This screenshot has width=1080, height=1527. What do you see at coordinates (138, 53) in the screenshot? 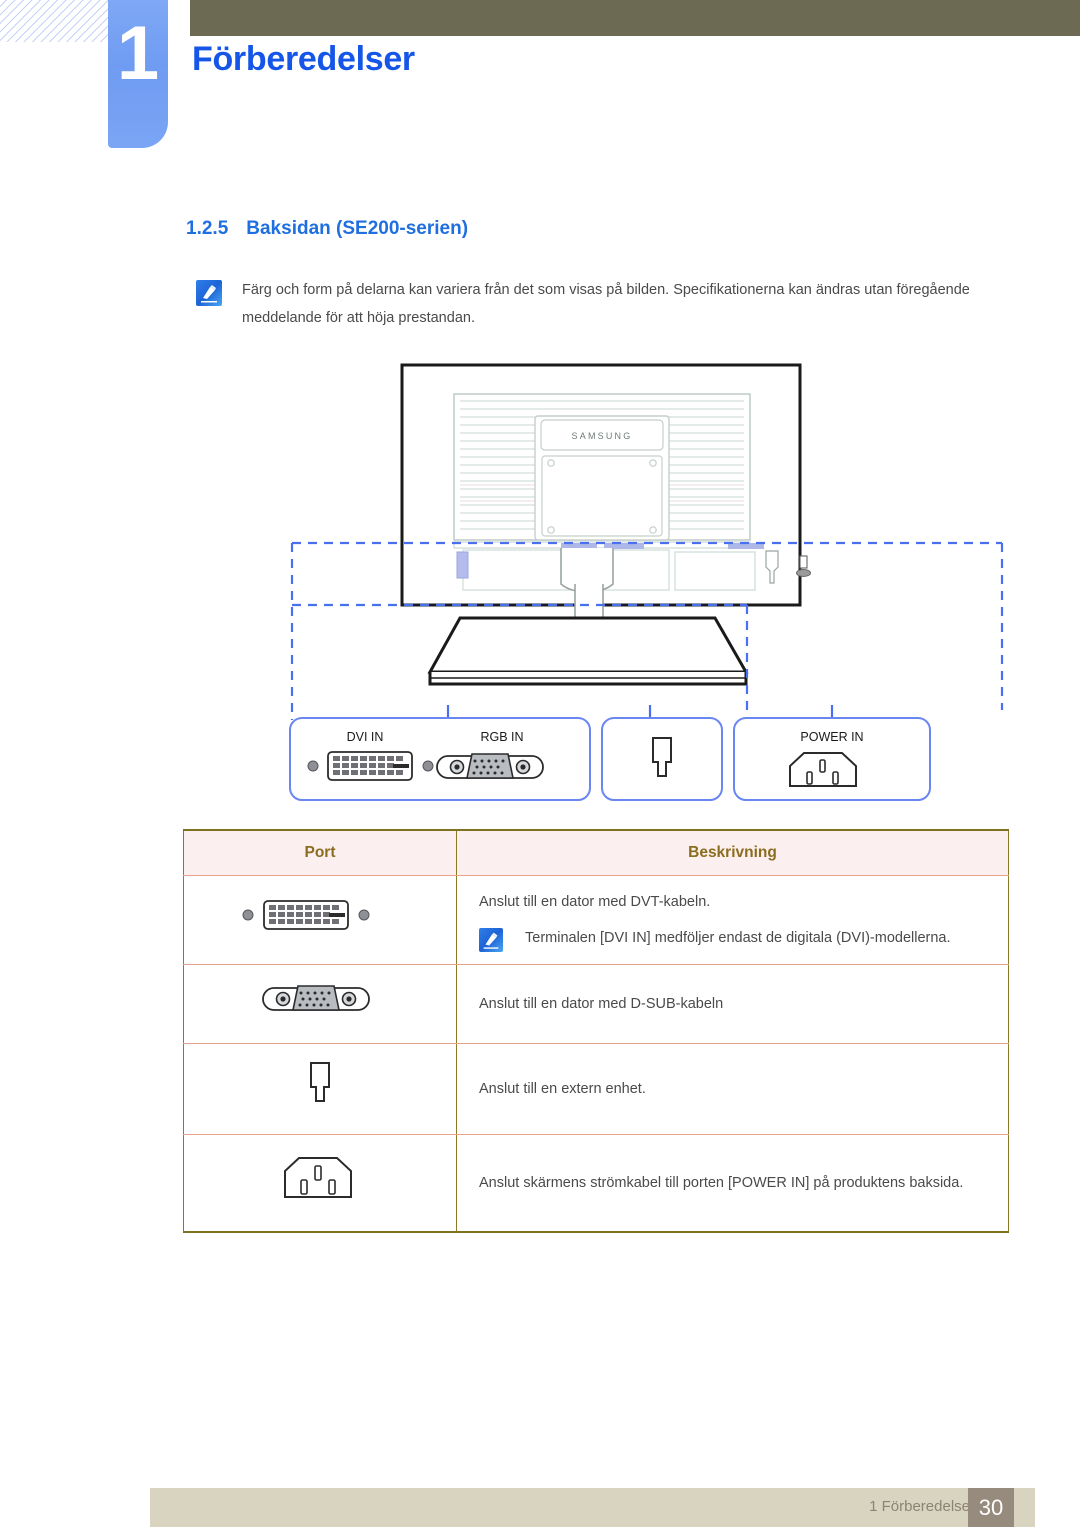
I see `chapter-number: 1` at bounding box center [138, 53].